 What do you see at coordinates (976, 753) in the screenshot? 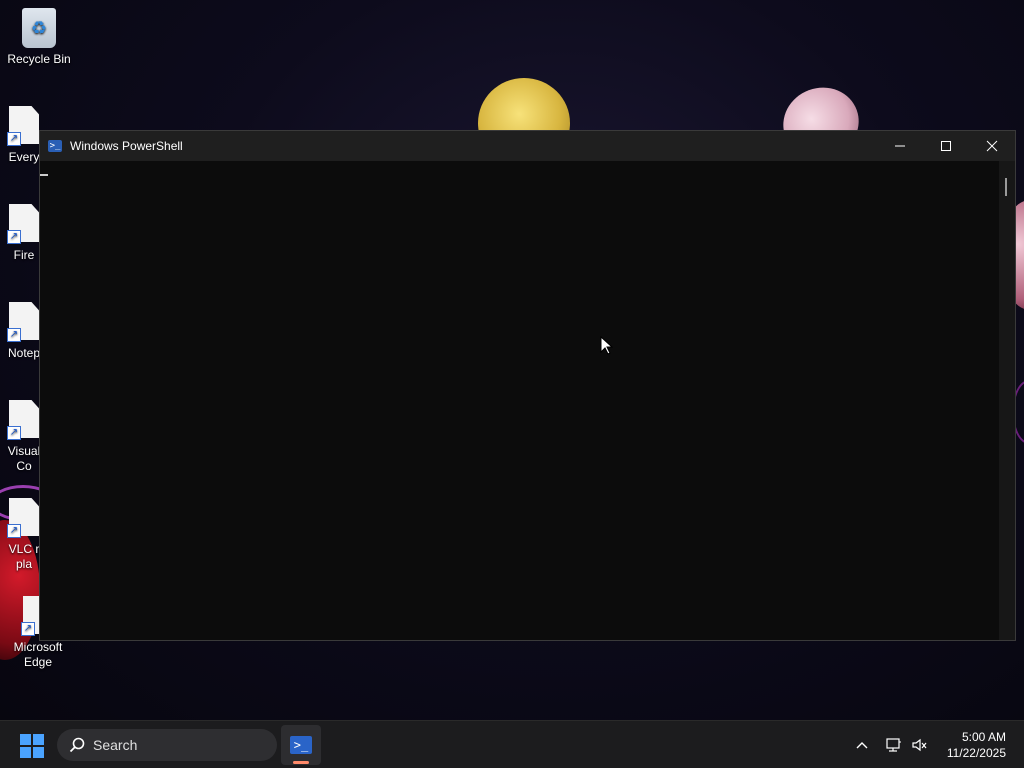
I see `clock-date: 11/22/2025` at bounding box center [976, 753].